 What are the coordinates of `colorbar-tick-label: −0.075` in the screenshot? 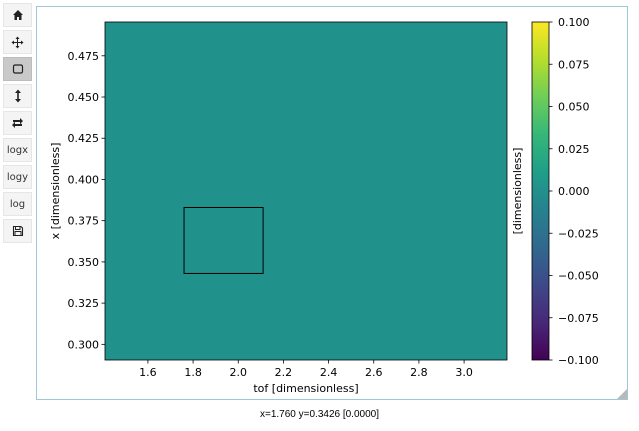 It's located at (578, 318).